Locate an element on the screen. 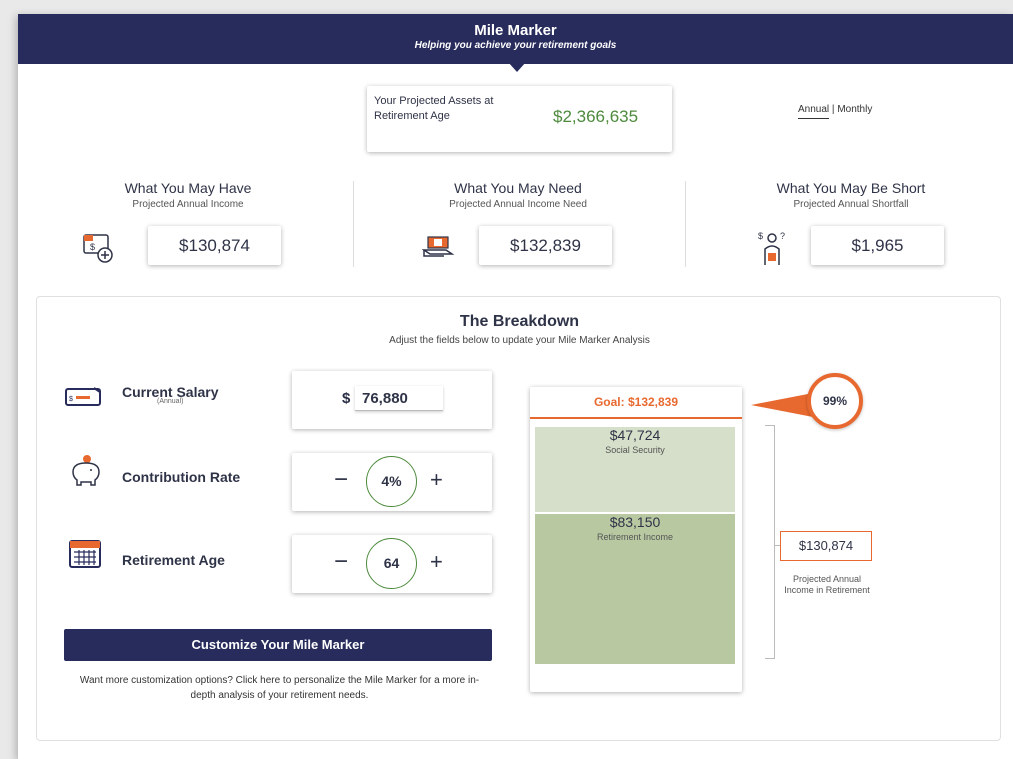 This screenshot has height=759, width=1013. projected-assets-label: Your Projected Assets at Retirement Age is located at coordinates (434, 108).